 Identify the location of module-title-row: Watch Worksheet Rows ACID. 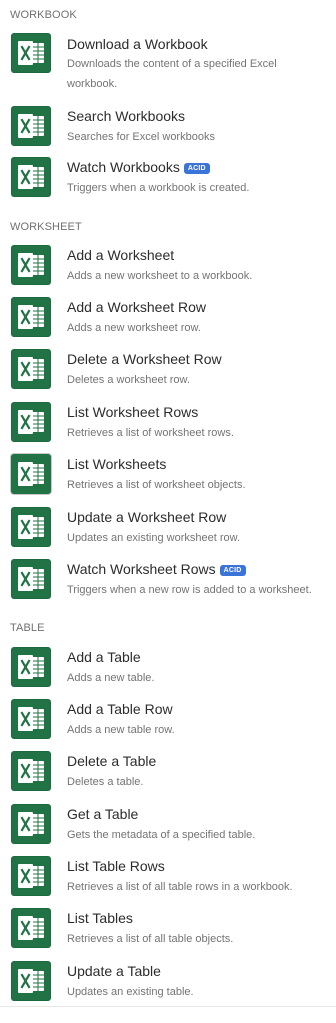
(156, 569).